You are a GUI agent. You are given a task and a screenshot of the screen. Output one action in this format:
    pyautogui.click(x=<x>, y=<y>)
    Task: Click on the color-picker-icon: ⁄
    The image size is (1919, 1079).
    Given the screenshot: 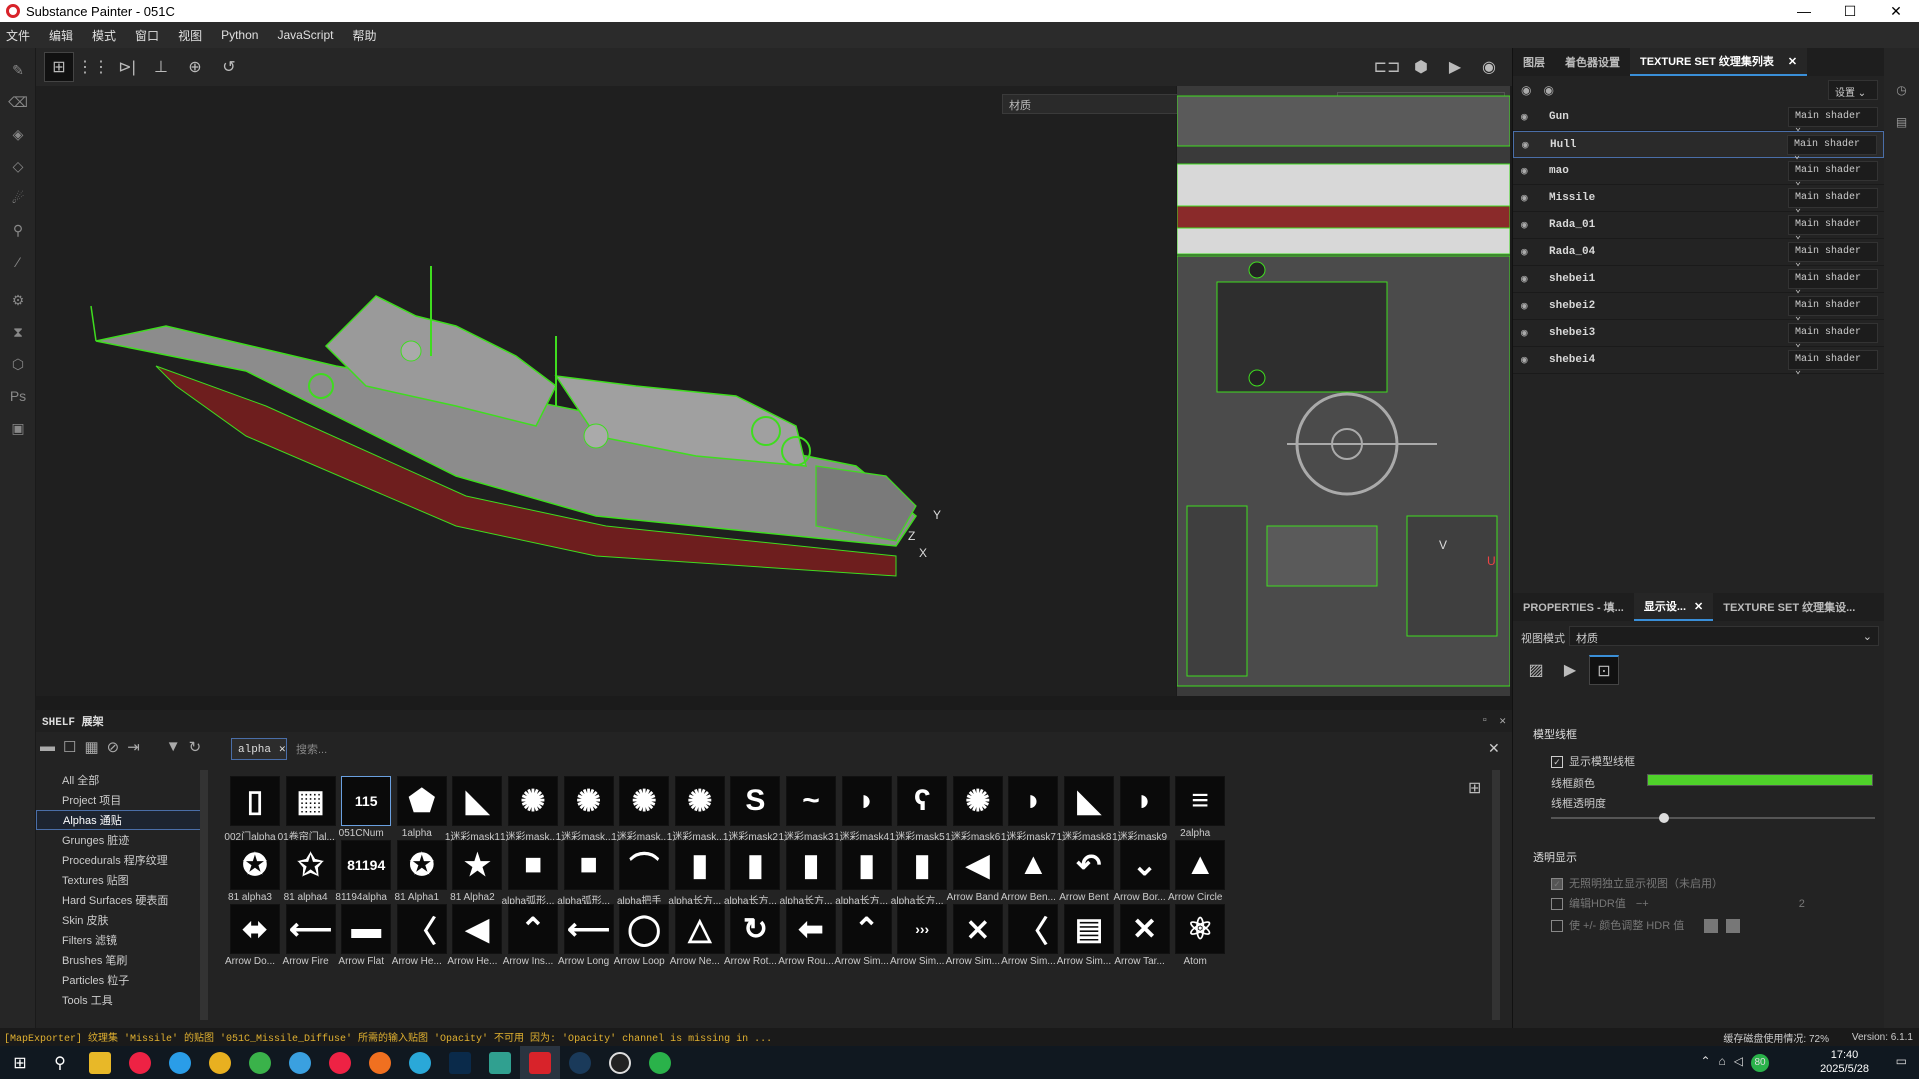 What is the action you would take?
    pyautogui.click(x=18, y=262)
    